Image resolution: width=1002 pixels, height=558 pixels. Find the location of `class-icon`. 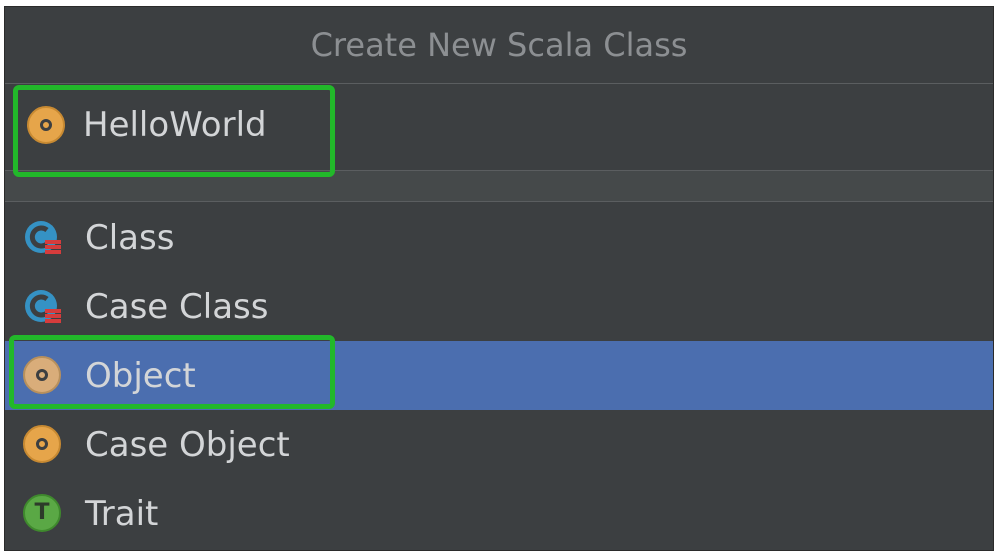

class-icon is located at coordinates (43, 238).